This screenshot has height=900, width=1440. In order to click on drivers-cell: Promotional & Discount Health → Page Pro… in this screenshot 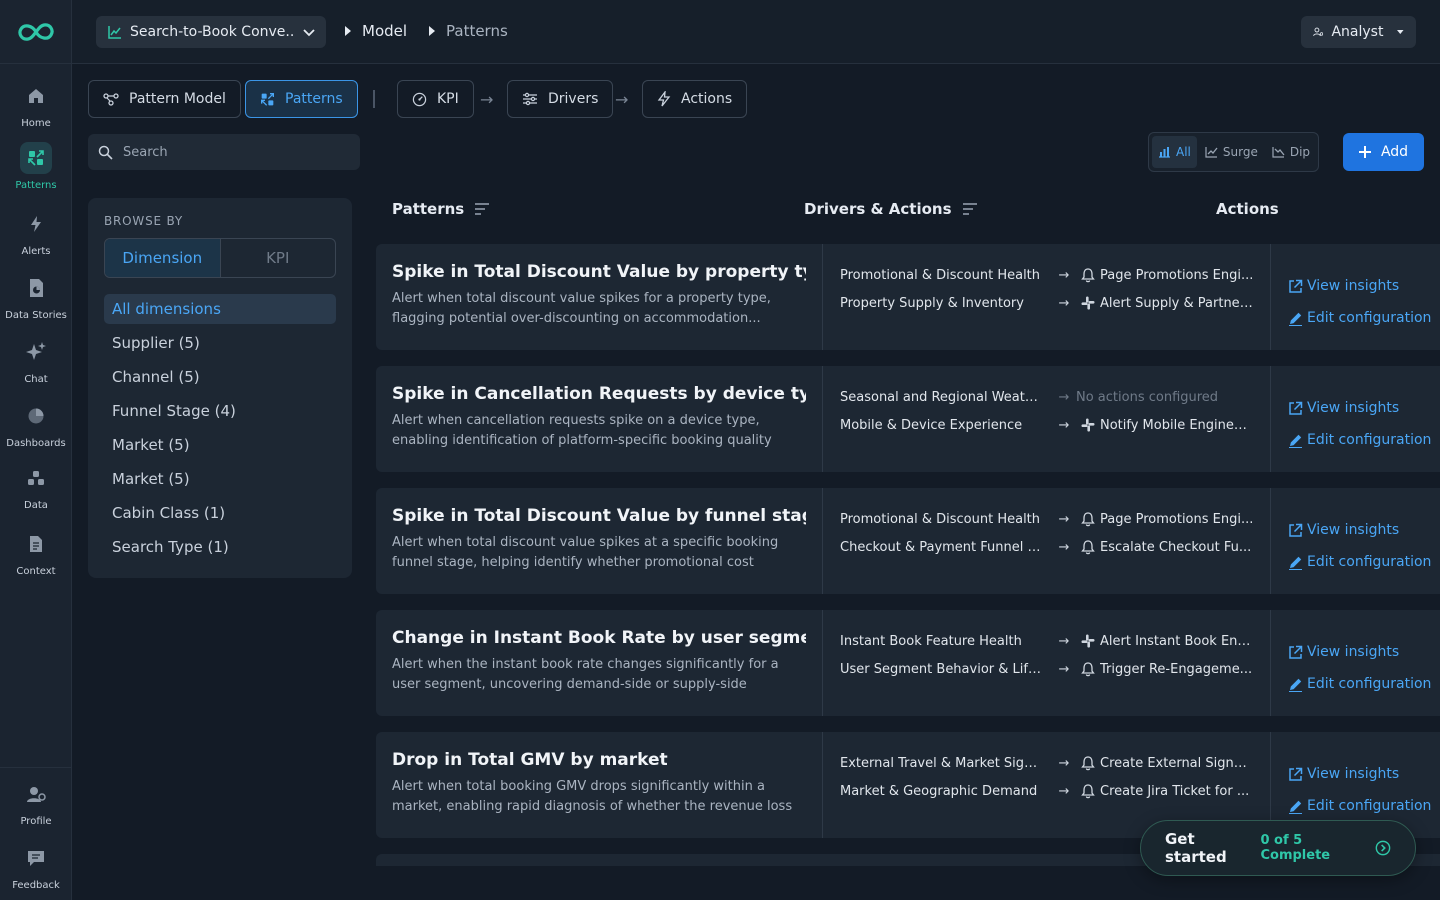, I will do `click(1047, 541)`.